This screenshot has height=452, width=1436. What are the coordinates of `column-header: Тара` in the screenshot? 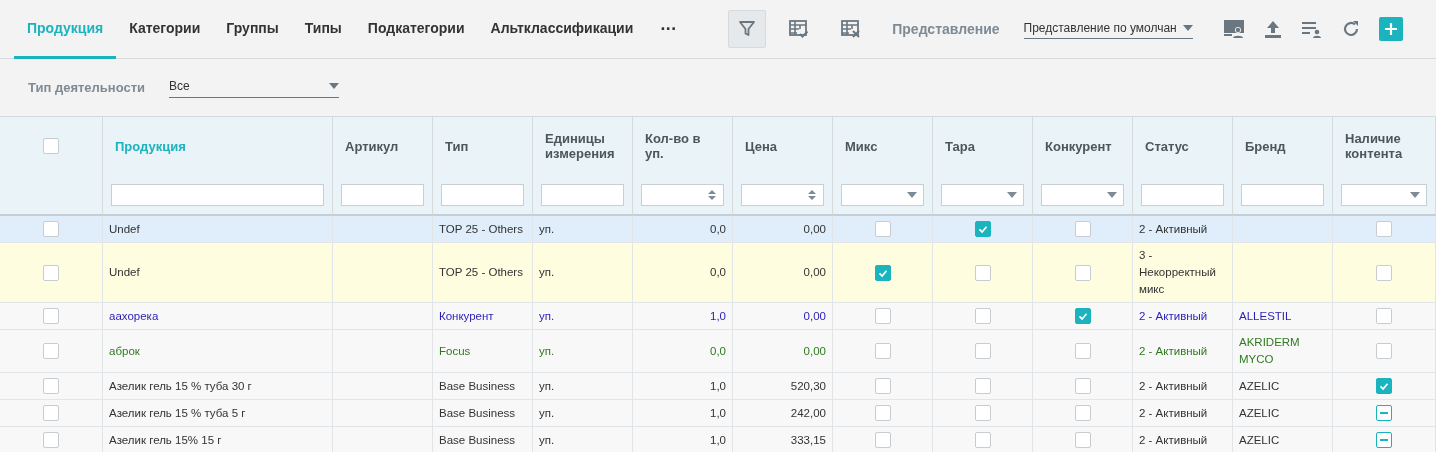 It's located at (960, 146).